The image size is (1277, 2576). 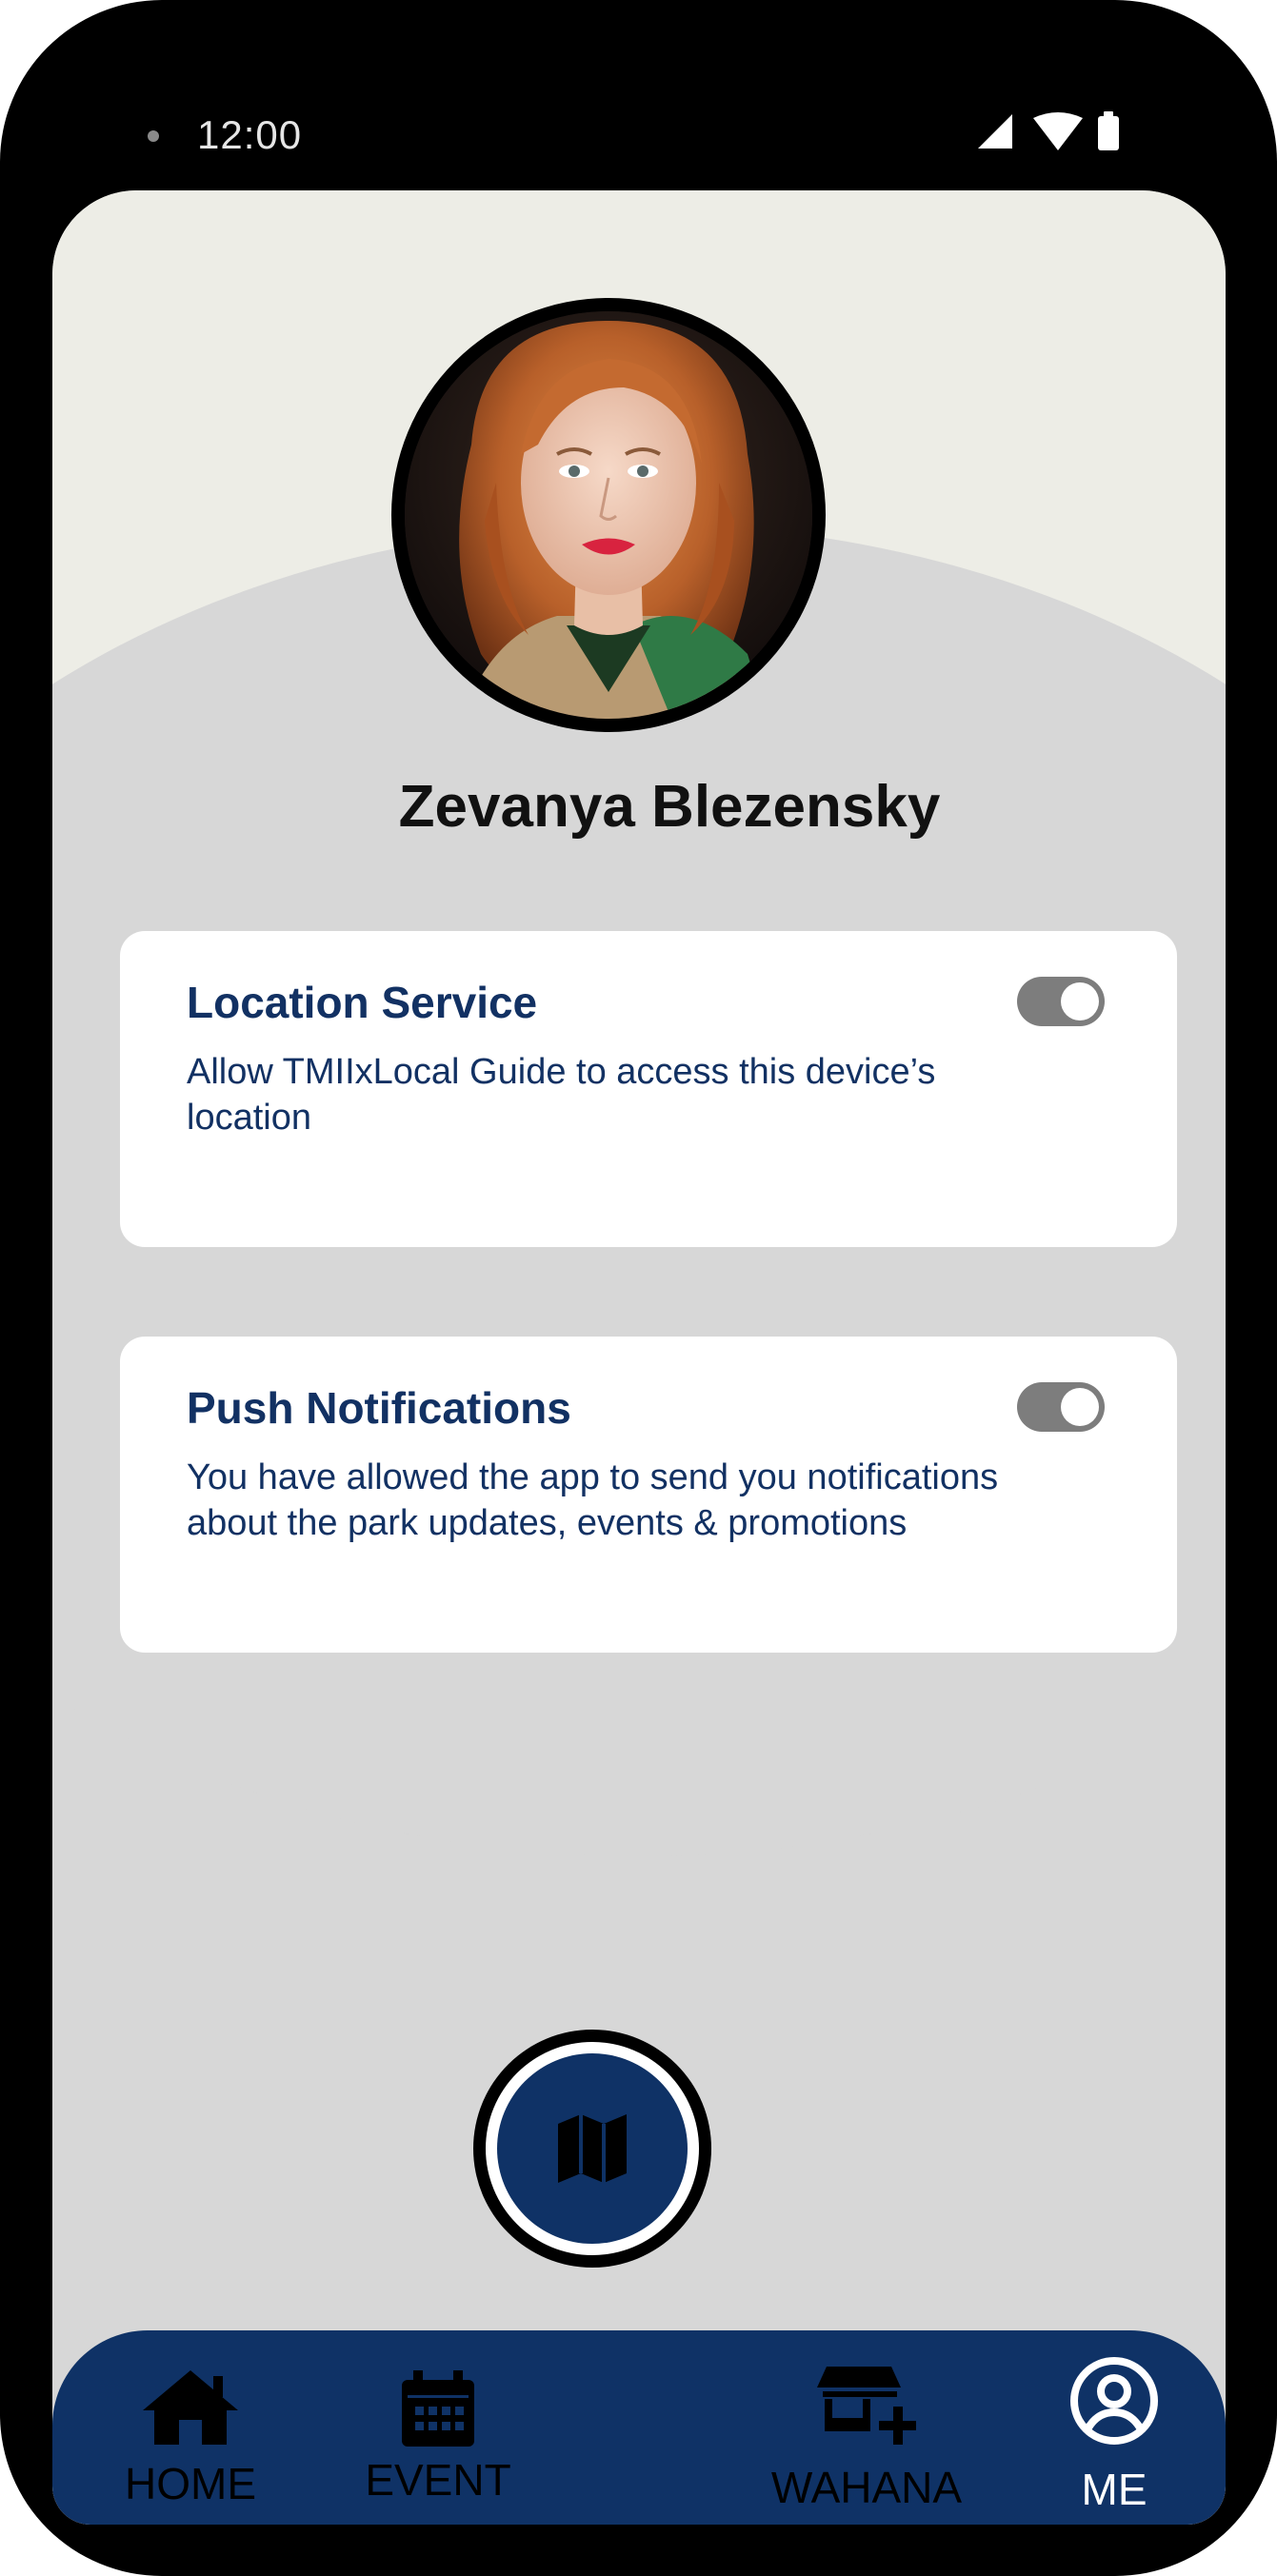 I want to click on notification-dot, so click(x=153, y=136).